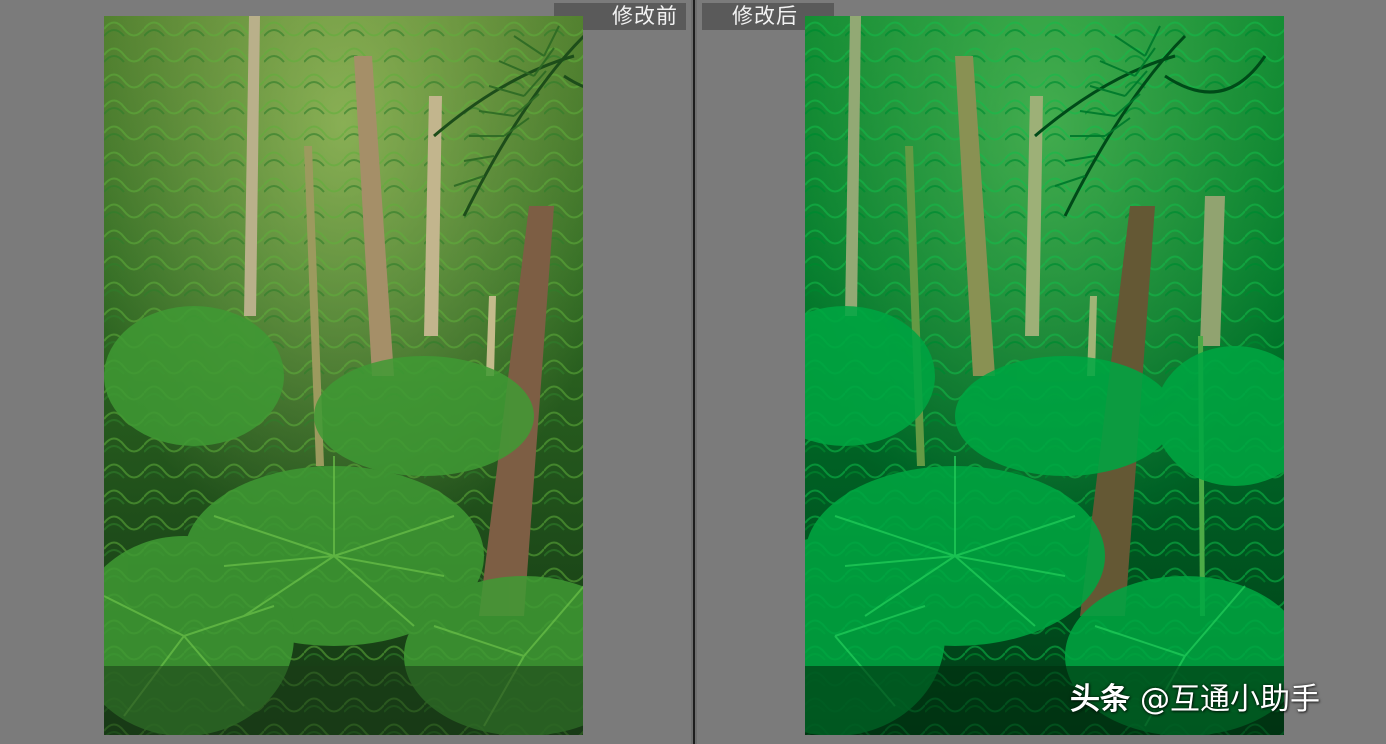  Describe the element at coordinates (1100, 699) in the screenshot. I see `watermark-logo: 头条` at that location.